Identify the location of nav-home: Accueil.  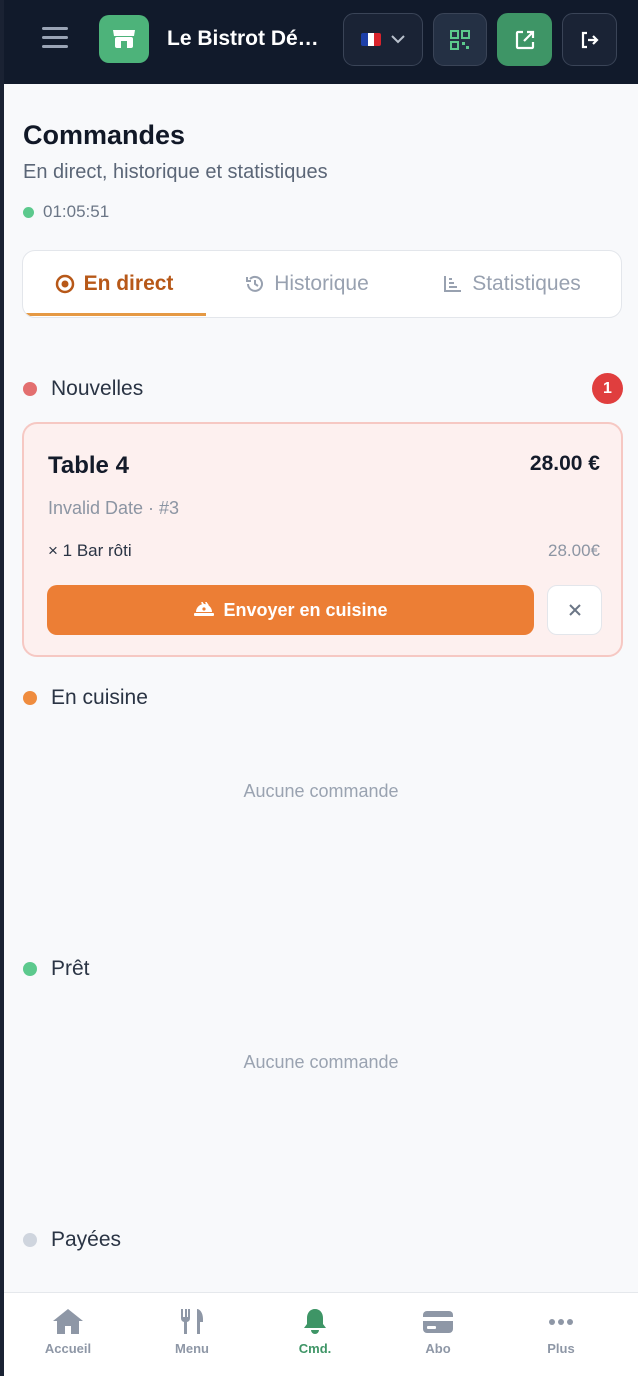
(68, 1332).